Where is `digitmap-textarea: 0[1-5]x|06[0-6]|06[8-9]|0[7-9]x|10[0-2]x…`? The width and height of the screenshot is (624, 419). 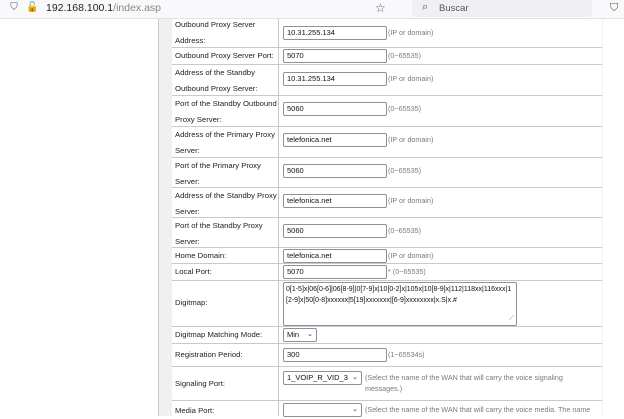
digitmap-textarea: 0[1-5]x|06[0-6]|06[8-9]|0[7-9]x|10[0-2]x… is located at coordinates (400, 304).